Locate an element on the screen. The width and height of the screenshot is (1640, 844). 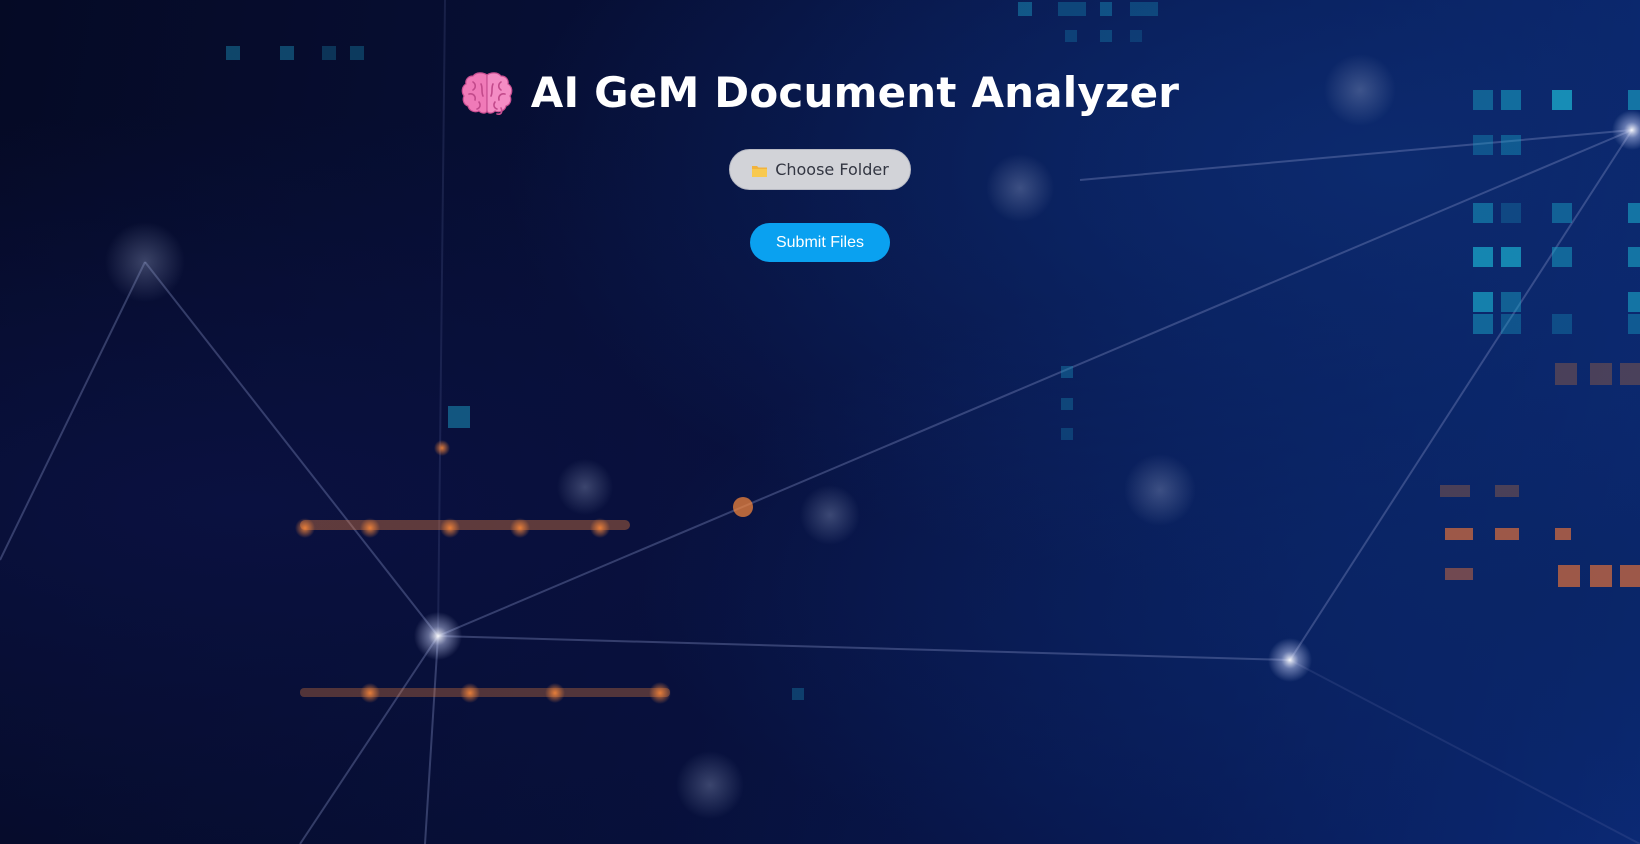
choose-folder-label: Choose Folder is located at coordinates (832, 169).